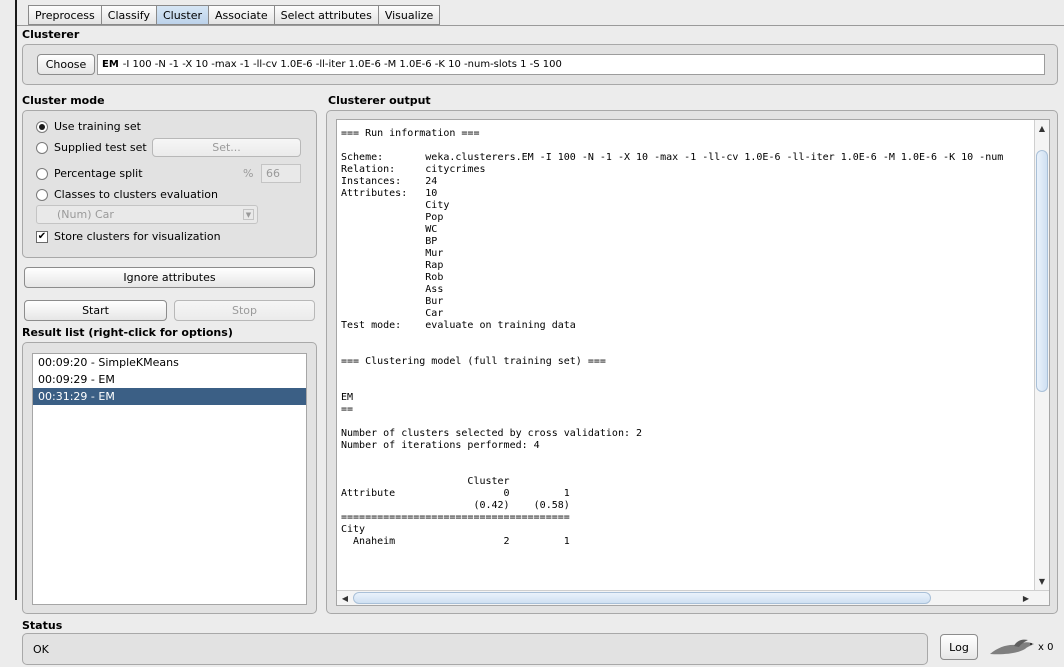 Image resolution: width=1064 pixels, height=667 pixels. What do you see at coordinates (98, 173) in the screenshot?
I see `percentage-split-label: Percentage split` at bounding box center [98, 173].